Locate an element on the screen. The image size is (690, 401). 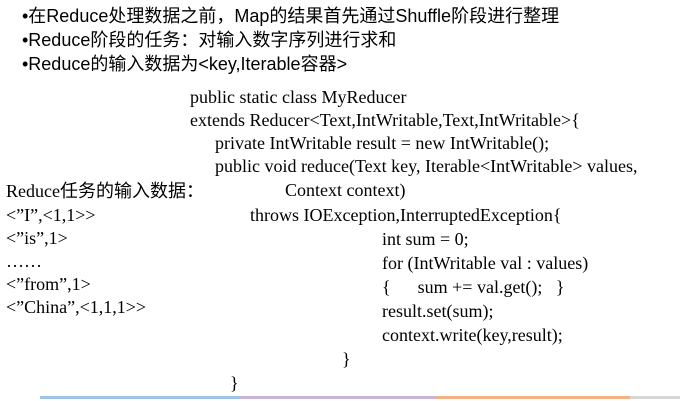
footer-color-bar is located at coordinates (360, 397).